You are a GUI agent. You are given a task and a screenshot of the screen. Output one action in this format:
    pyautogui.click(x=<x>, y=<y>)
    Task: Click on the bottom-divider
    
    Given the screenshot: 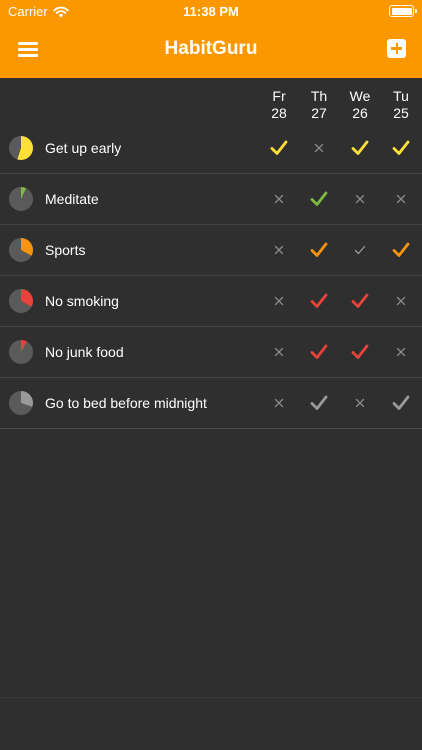 What is the action you would take?
    pyautogui.click(x=211, y=697)
    